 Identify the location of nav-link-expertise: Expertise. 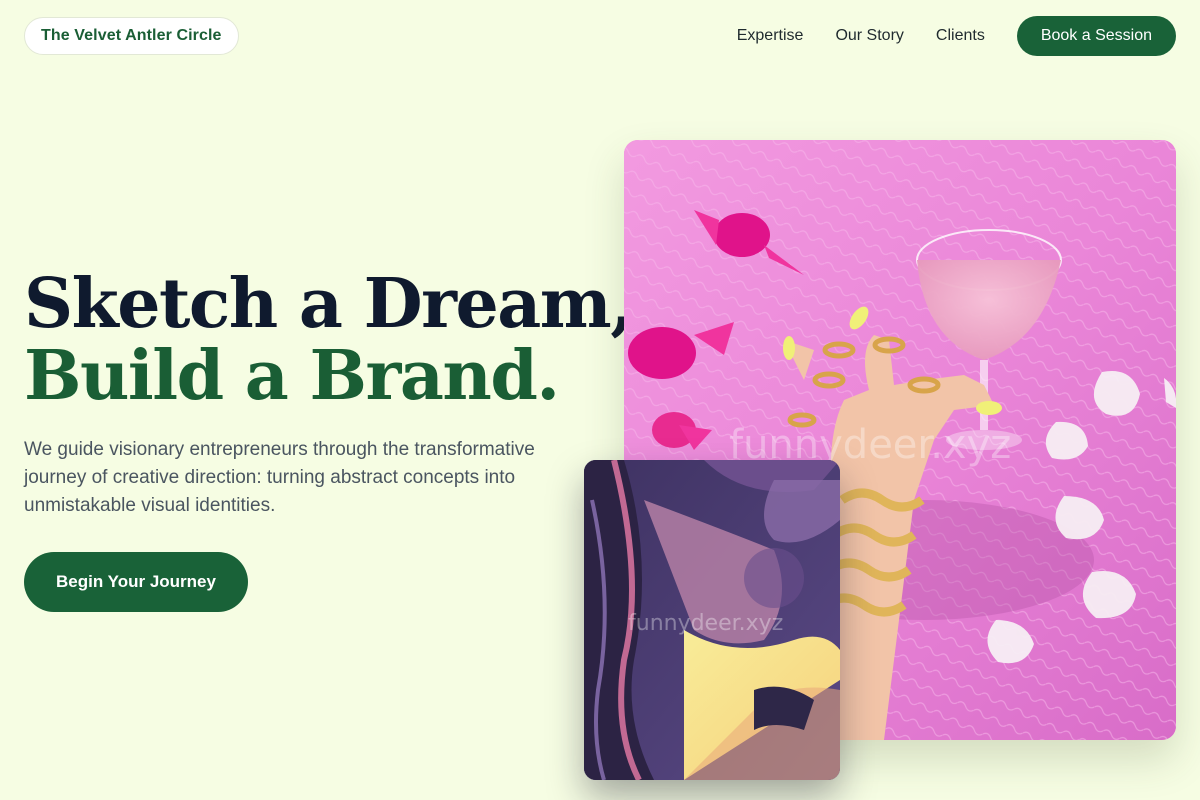
(770, 36).